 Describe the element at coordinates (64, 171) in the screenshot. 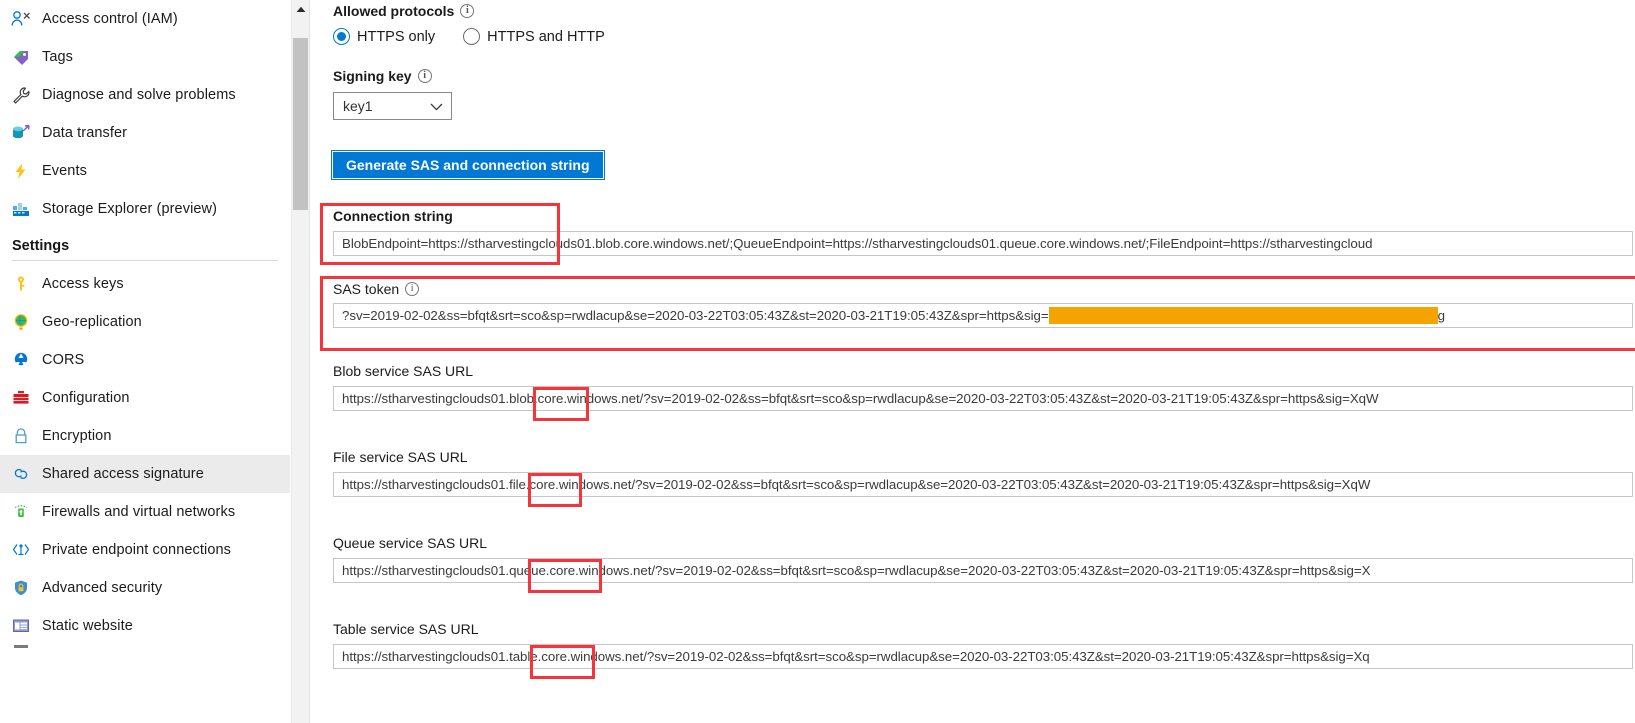

I see `sidebar-item-label: Events` at that location.